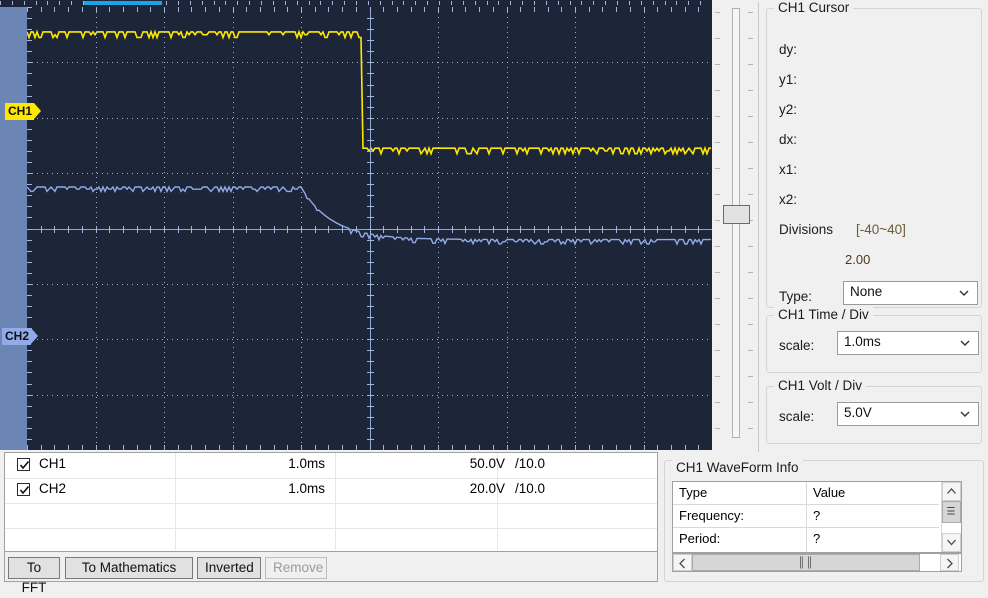  I want to click on table-row: CH2 1.0ms 20.0V /10.0, so click(331, 491).